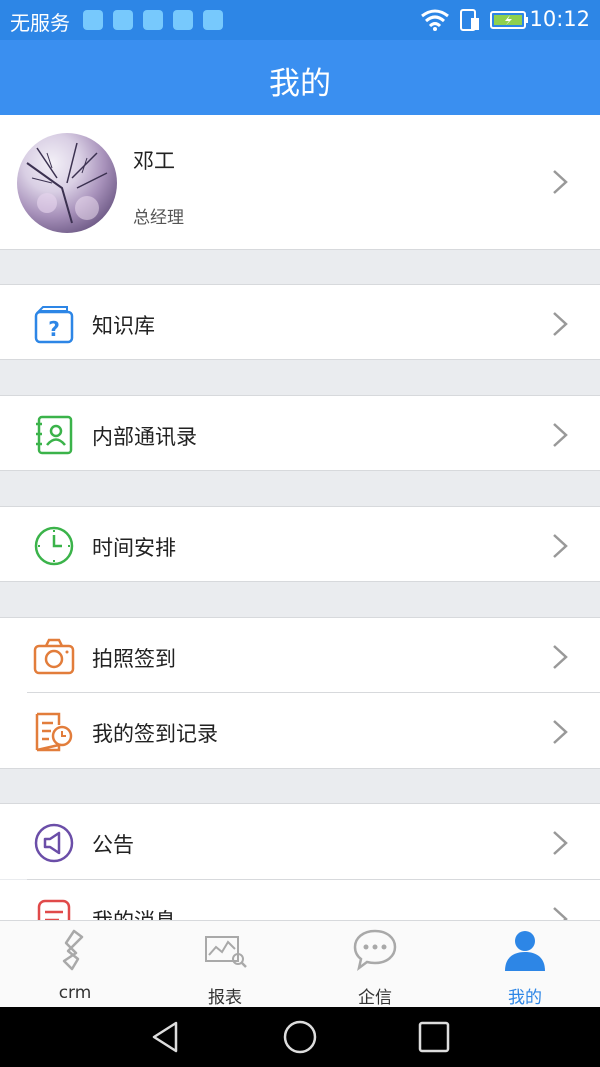 Image resolution: width=600 pixels, height=1067 pixels. Describe the element at coordinates (134, 912) in the screenshot. I see `menu-item-label: 我的消息` at that location.